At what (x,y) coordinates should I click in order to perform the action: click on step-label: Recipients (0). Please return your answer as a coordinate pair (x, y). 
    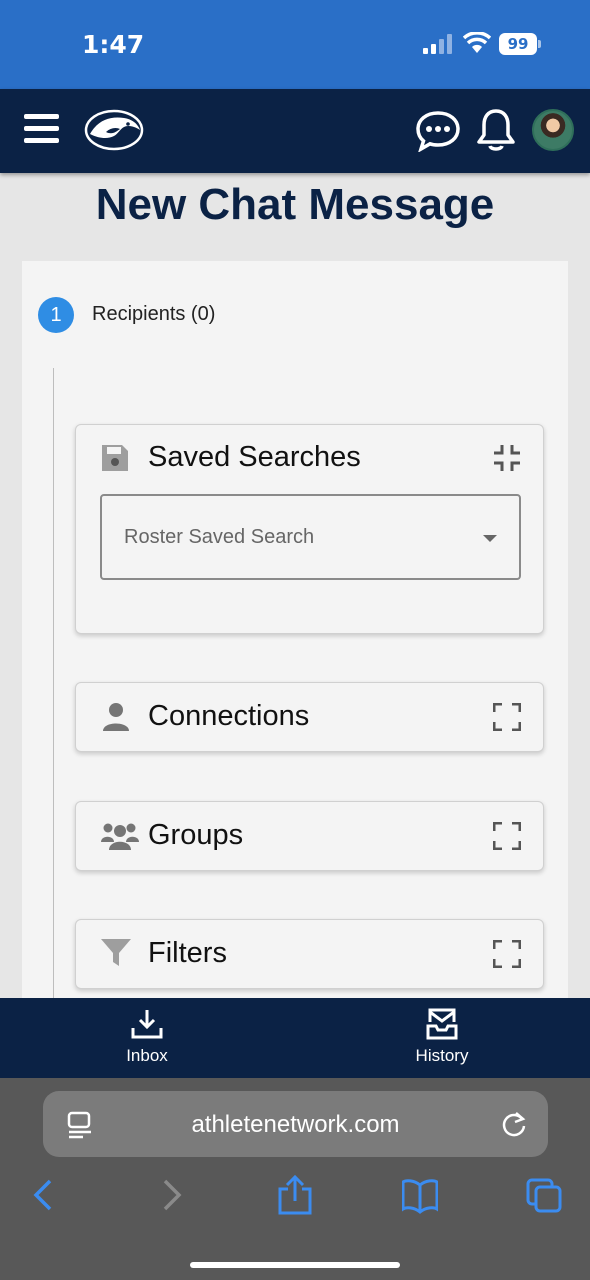
    Looking at the image, I should click on (153, 314).